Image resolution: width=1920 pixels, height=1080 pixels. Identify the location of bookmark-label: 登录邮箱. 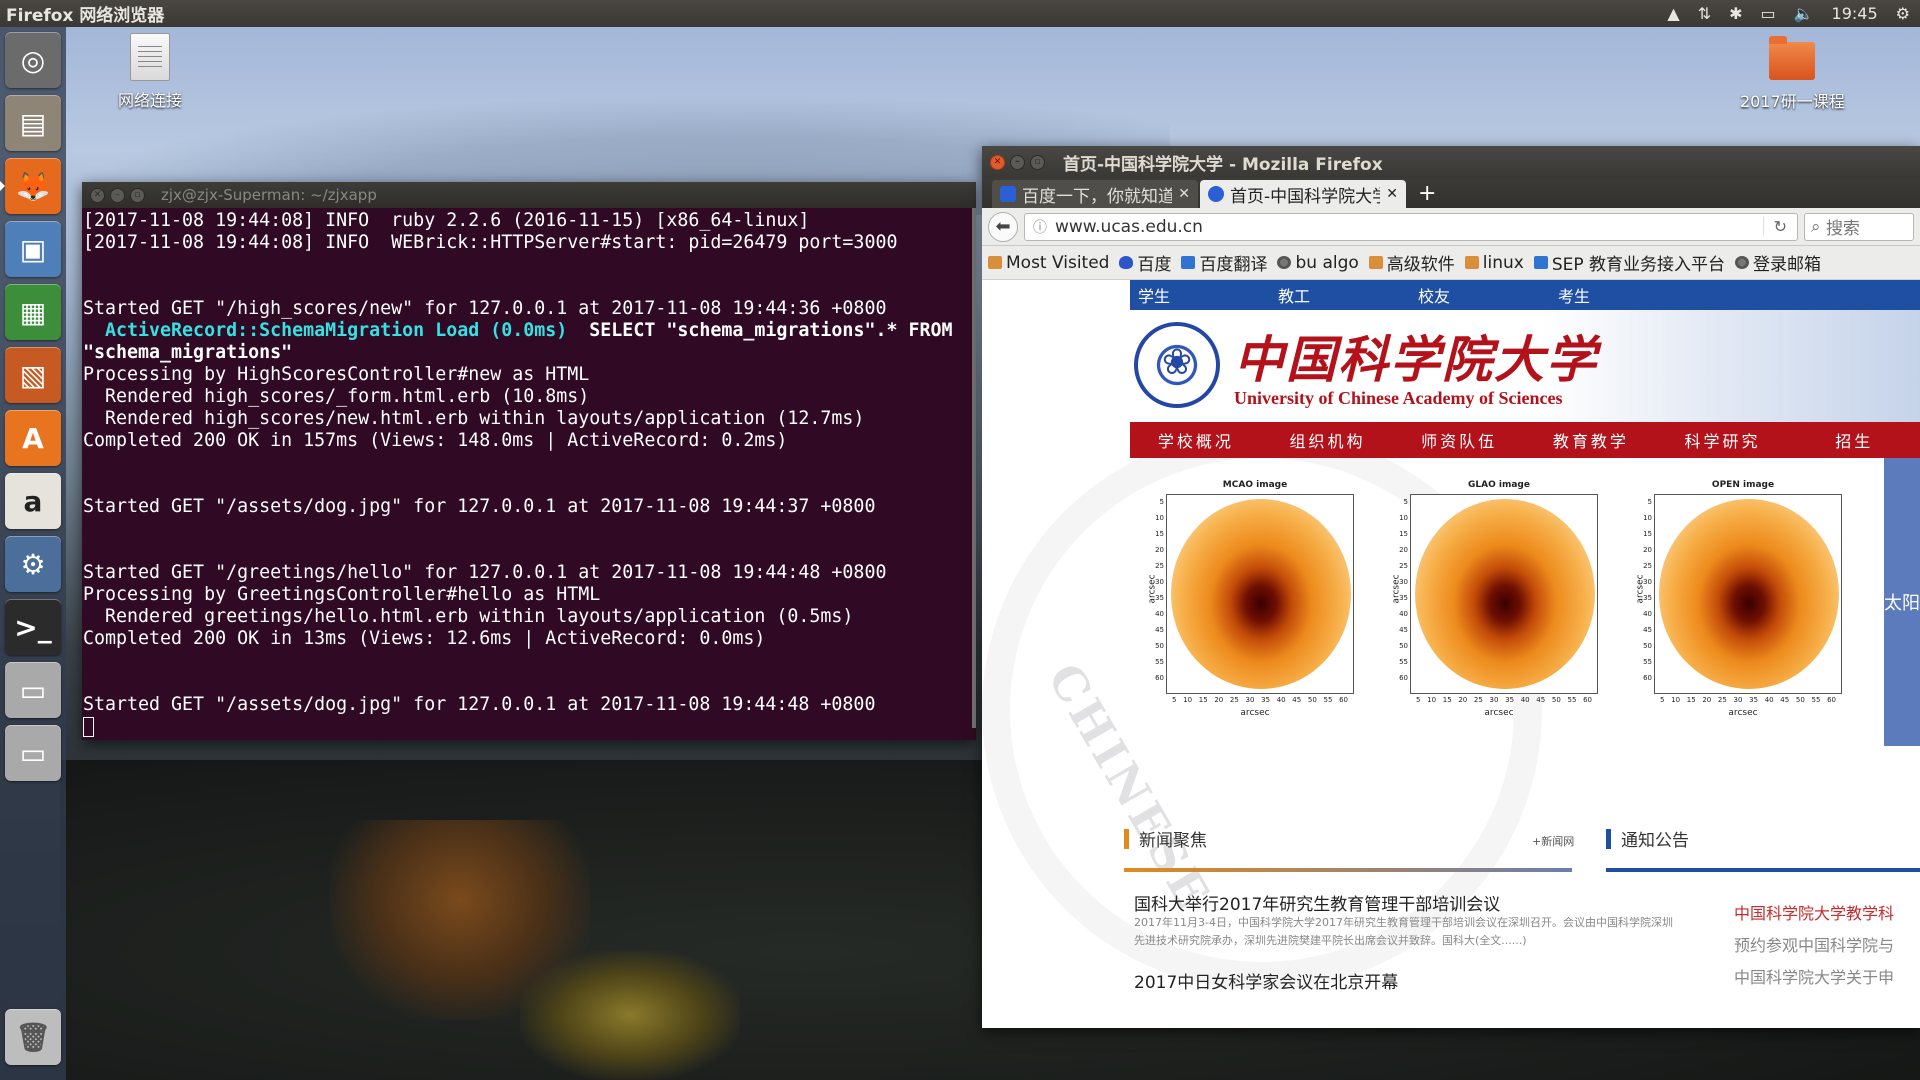
(1787, 265).